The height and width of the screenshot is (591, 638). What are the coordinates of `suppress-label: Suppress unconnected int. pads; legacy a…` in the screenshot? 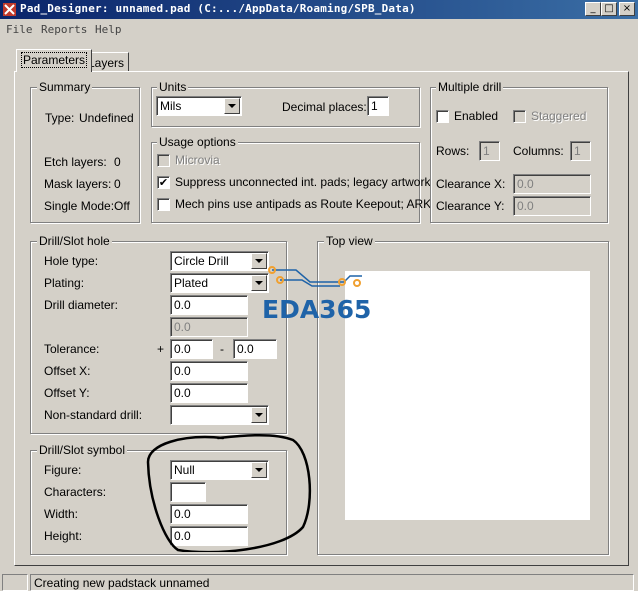 It's located at (303, 182).